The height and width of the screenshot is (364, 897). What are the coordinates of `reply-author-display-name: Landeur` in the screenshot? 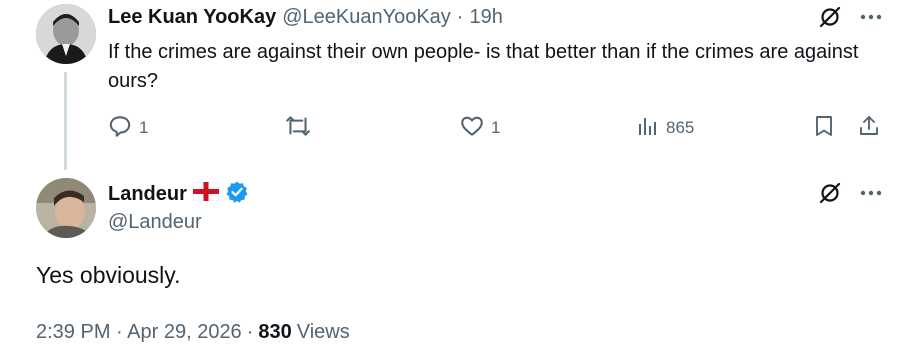 It's located at (147, 194).